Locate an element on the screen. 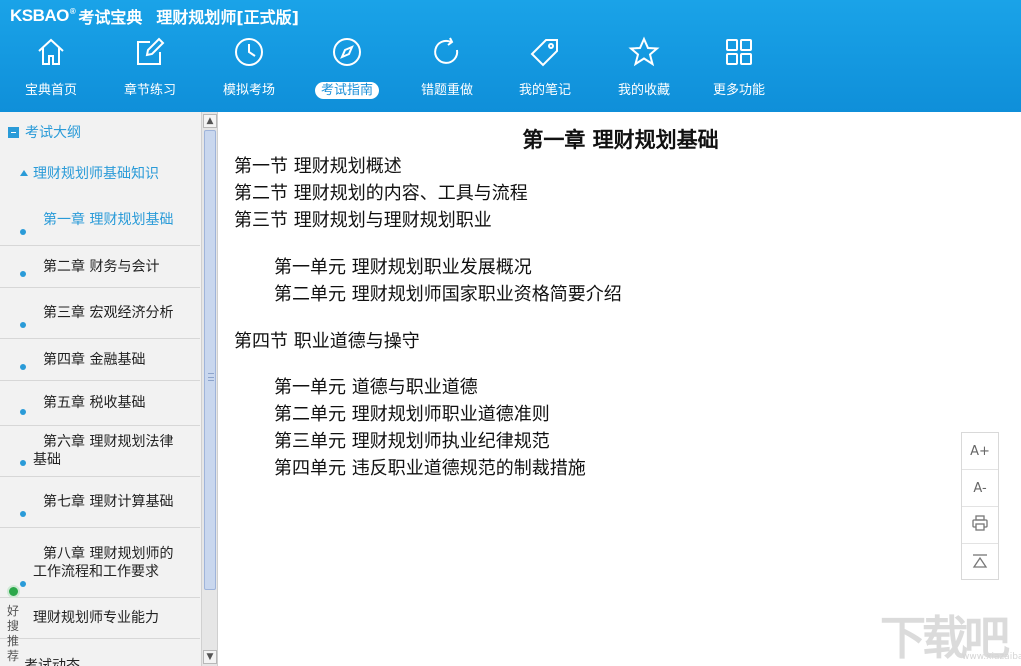 The height and width of the screenshot is (666, 1021). nav-home: 宝典首页 is located at coordinates (51, 71).